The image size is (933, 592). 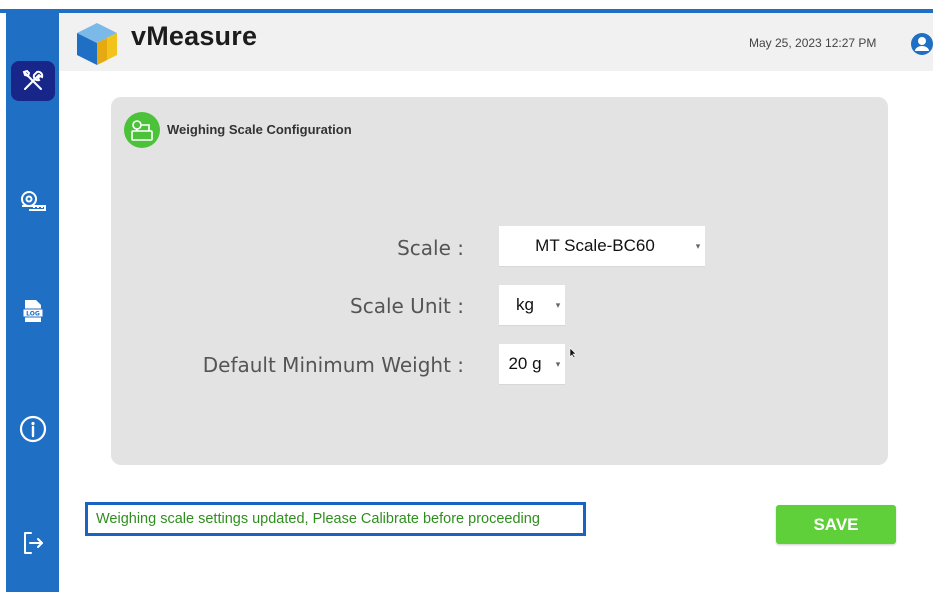 What do you see at coordinates (525, 363) in the screenshot?
I see `min-weight-select-value: 20 g` at bounding box center [525, 363].